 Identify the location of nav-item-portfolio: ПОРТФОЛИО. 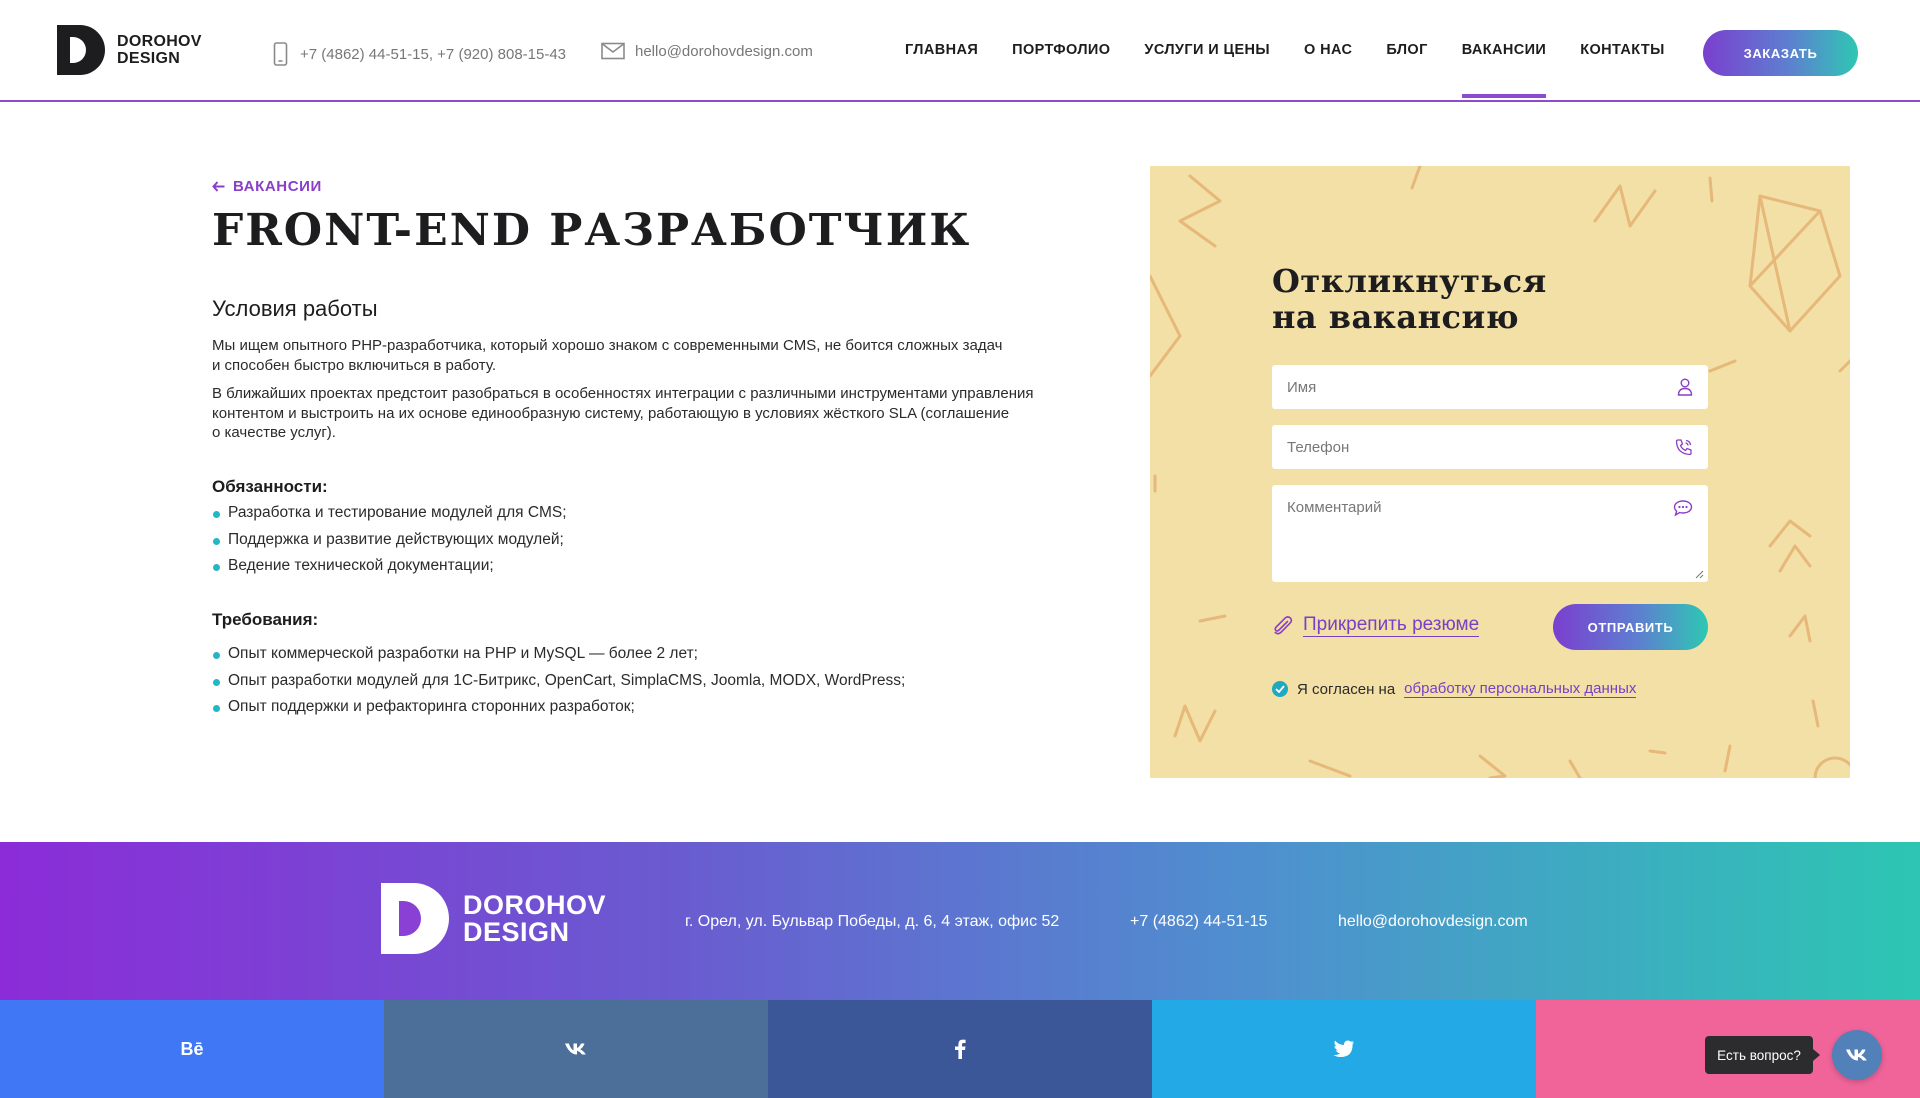
(1061, 50).